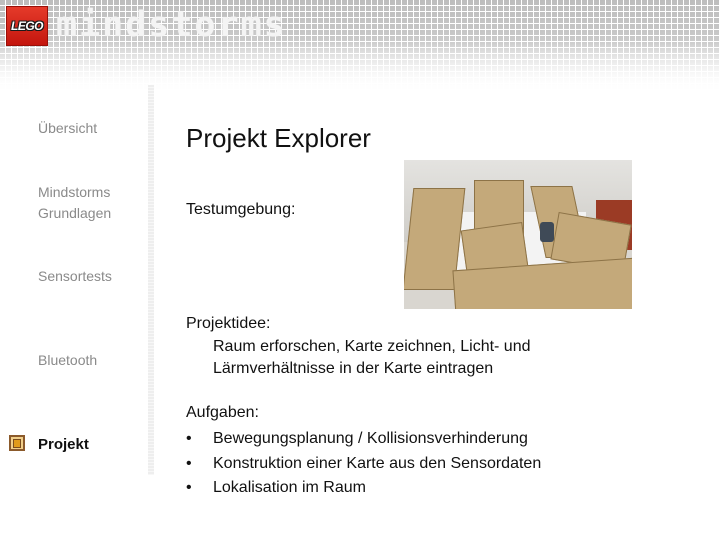 The width and height of the screenshot is (720, 540). I want to click on robot, so click(547, 232).